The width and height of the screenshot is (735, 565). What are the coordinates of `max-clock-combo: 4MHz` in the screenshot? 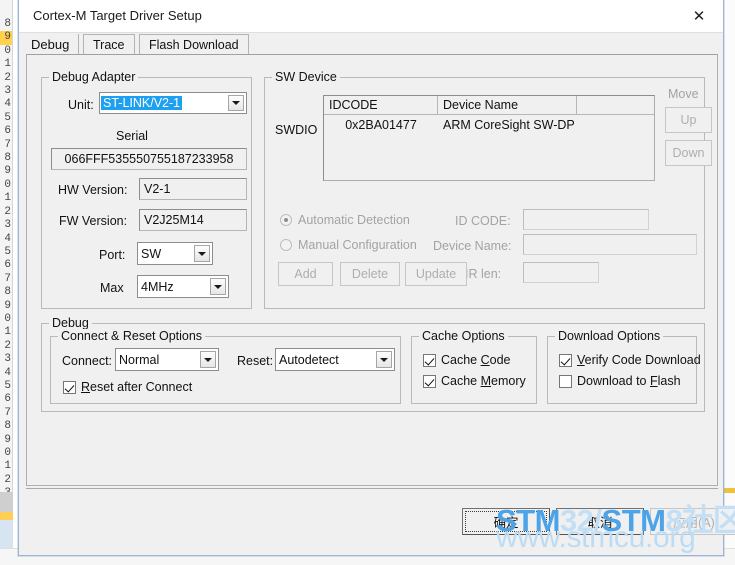 It's located at (183, 286).